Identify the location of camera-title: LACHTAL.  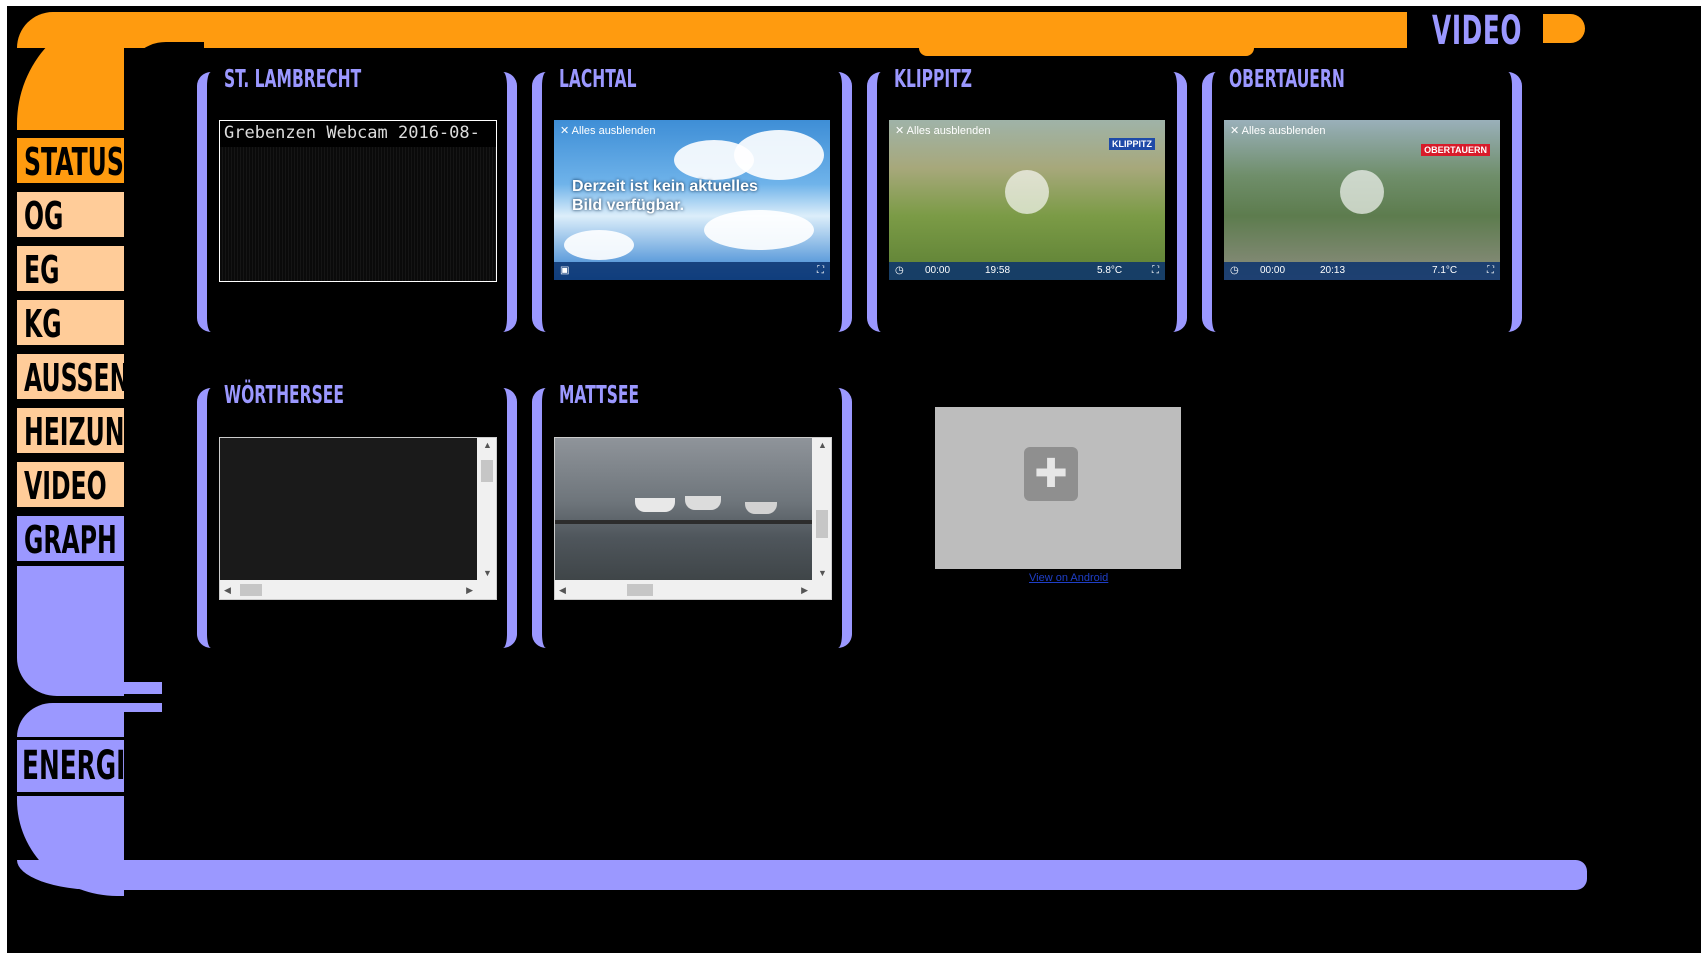
(598, 78).